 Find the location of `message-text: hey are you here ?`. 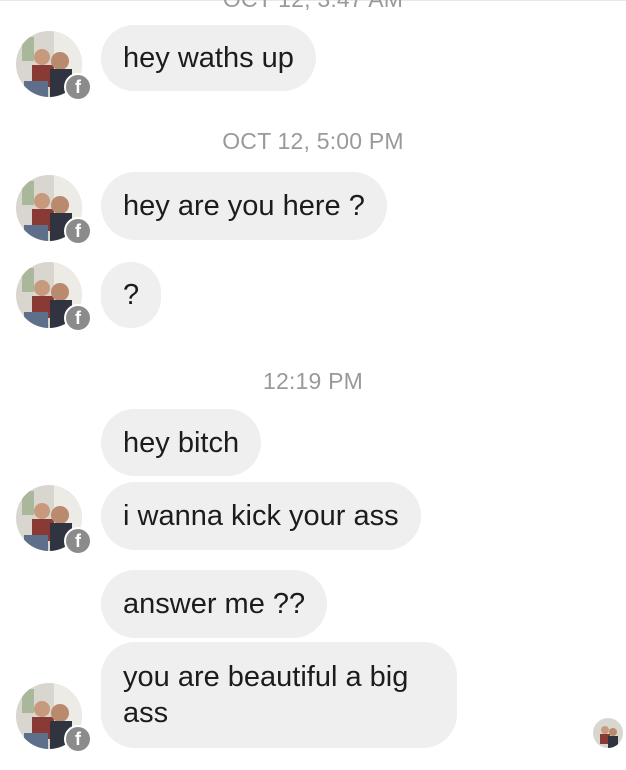

message-text: hey are you here ? is located at coordinates (244, 206).